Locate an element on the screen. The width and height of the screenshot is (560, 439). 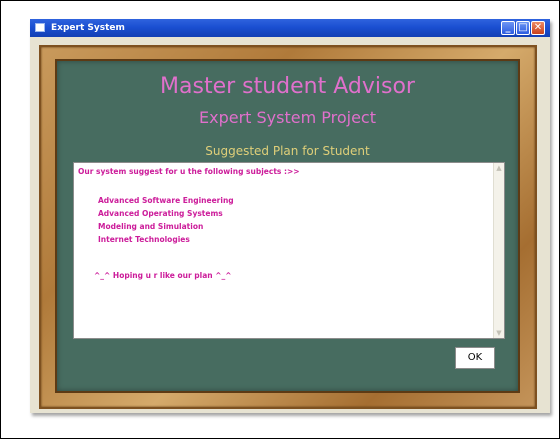
title-bar: Expert System _ □ ✕ is located at coordinates (290, 28).